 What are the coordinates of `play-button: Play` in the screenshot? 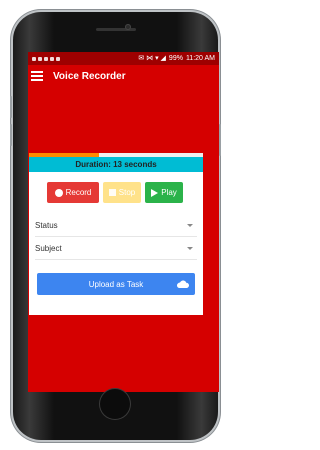 It's located at (164, 192).